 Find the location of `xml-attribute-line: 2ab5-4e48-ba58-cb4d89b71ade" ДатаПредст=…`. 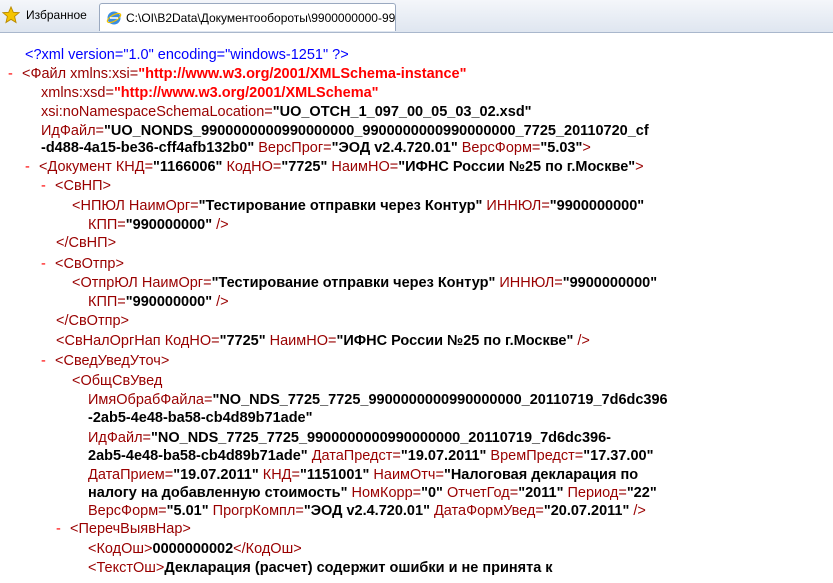

xml-attribute-line: 2ab5-4e48-ba58-cb4d89b71ade" ДатаПредст=… is located at coordinates (371, 456).